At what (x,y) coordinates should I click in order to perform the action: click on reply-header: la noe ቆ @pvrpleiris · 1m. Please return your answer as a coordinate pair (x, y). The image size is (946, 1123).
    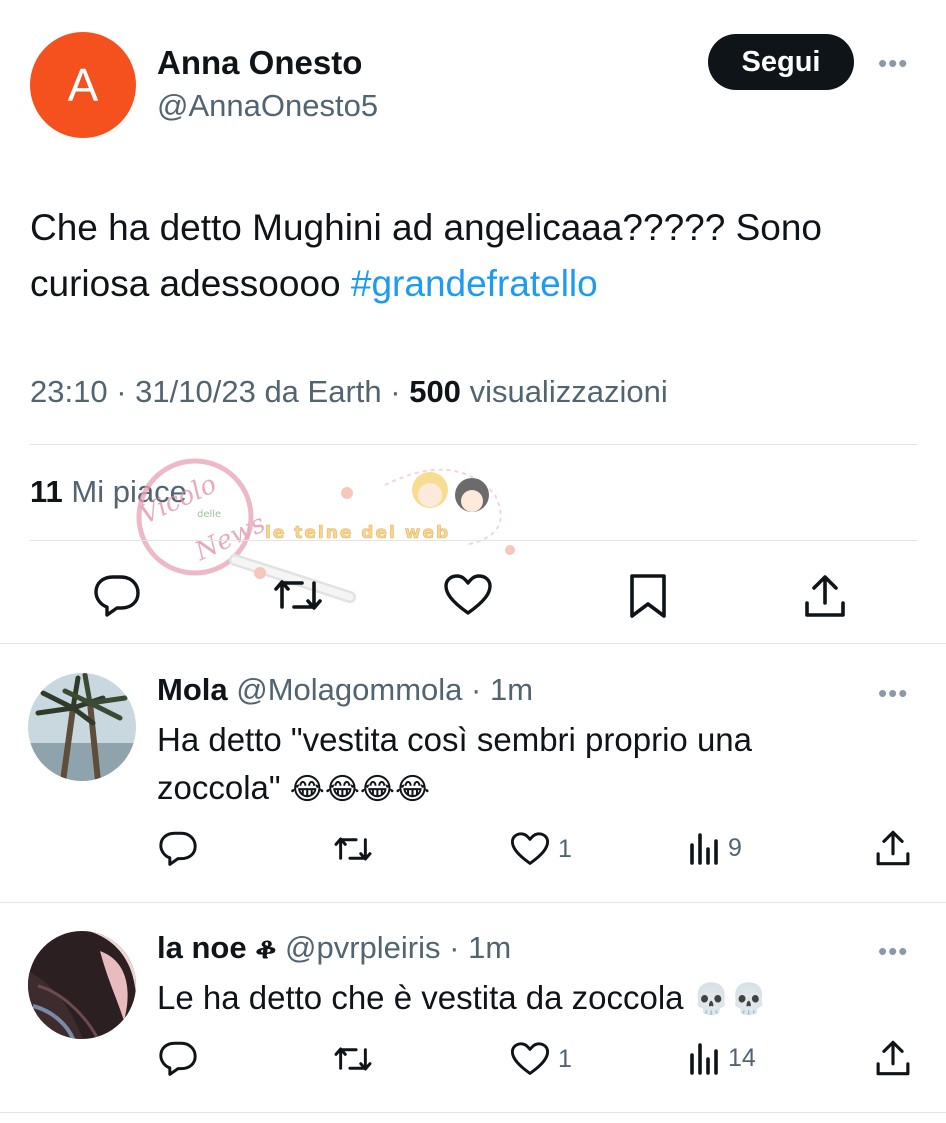
    Looking at the image, I should click on (334, 948).